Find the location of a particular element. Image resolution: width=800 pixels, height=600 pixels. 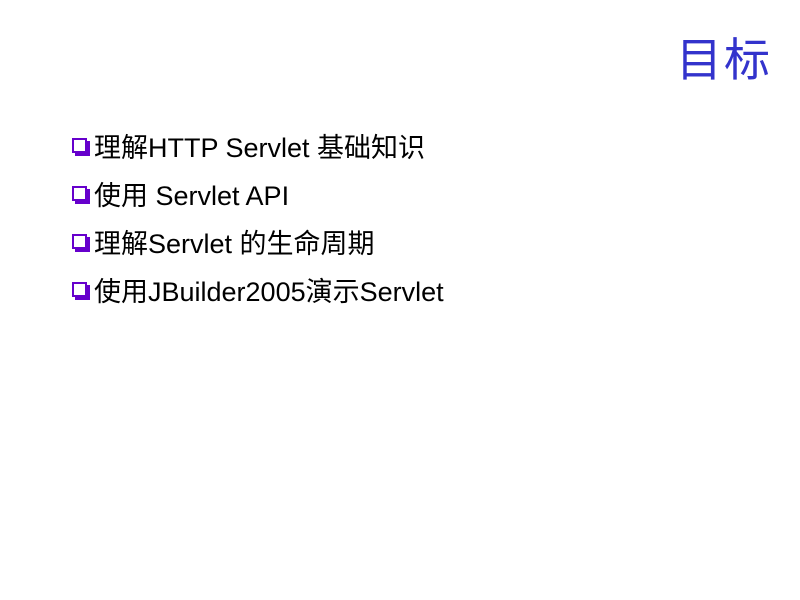

bullet-item: 使用JBuilder2005演示Servlet is located at coordinates (258, 289).